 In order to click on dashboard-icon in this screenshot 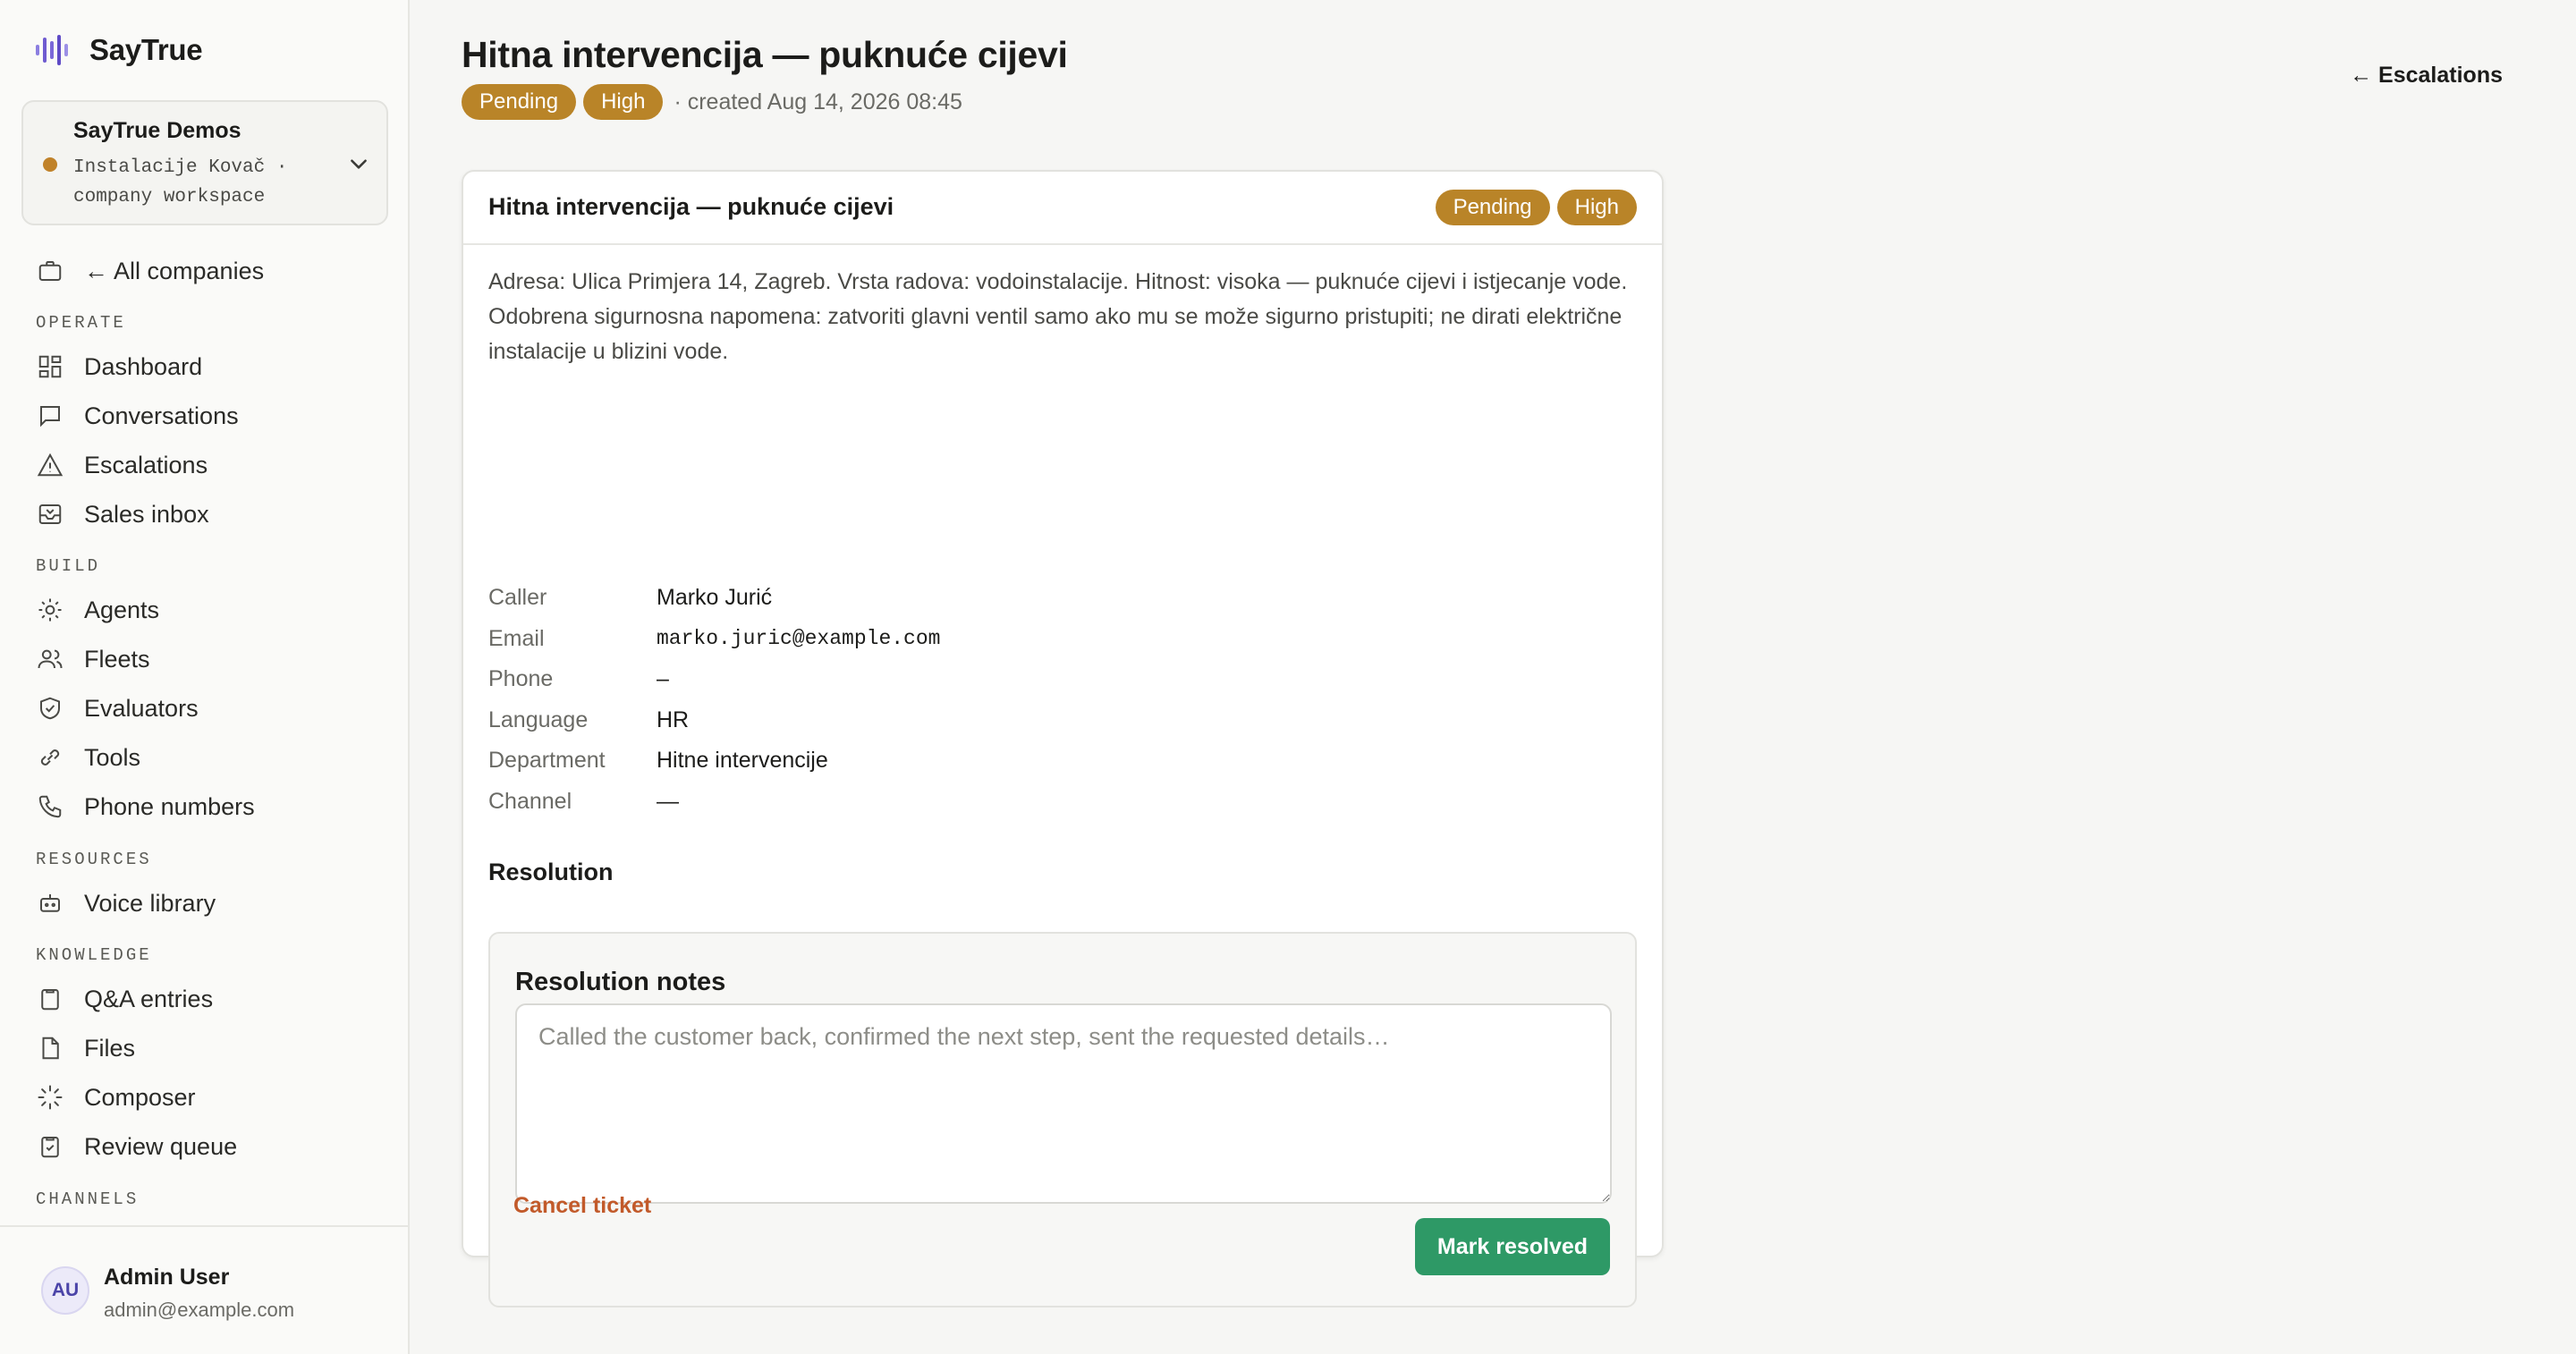, I will do `click(50, 366)`.